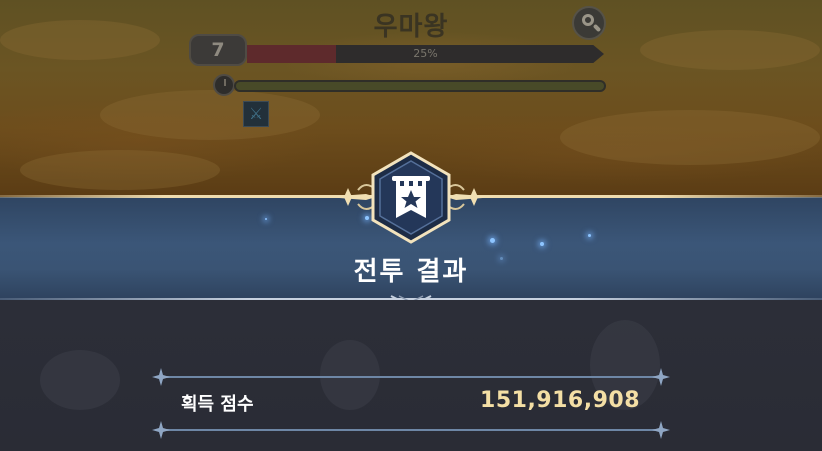 This screenshot has height=451, width=822. Describe the element at coordinates (411, 272) in the screenshot. I see `battle-result-title: 전투 결과` at that location.